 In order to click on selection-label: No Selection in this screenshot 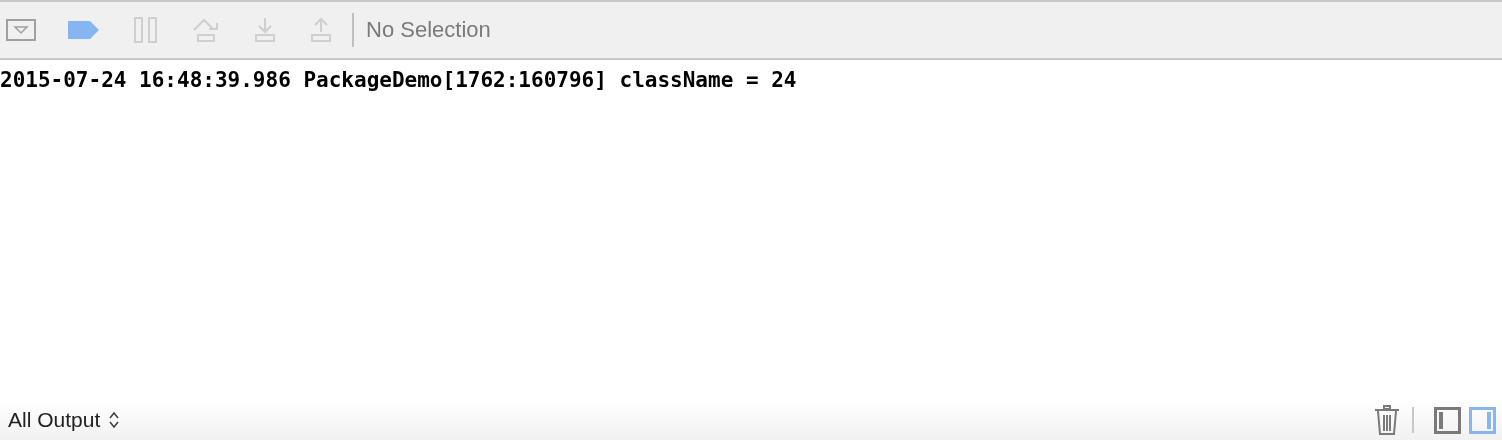, I will do `click(428, 30)`.